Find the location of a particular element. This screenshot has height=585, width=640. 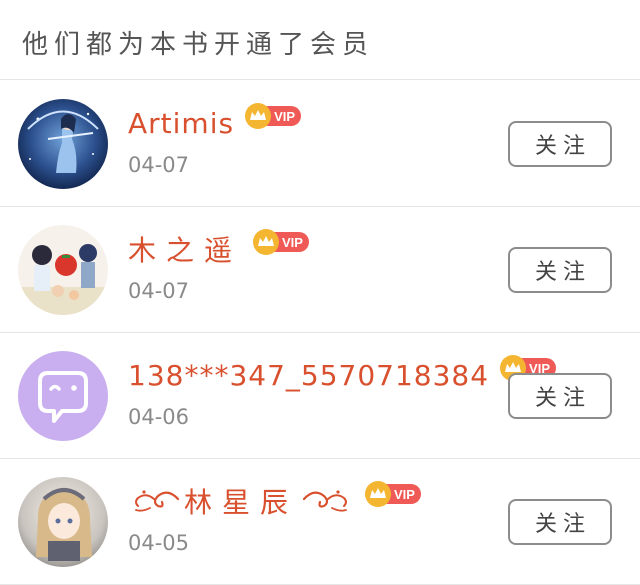

chat-bubble-default-icon is located at coordinates (63, 396).